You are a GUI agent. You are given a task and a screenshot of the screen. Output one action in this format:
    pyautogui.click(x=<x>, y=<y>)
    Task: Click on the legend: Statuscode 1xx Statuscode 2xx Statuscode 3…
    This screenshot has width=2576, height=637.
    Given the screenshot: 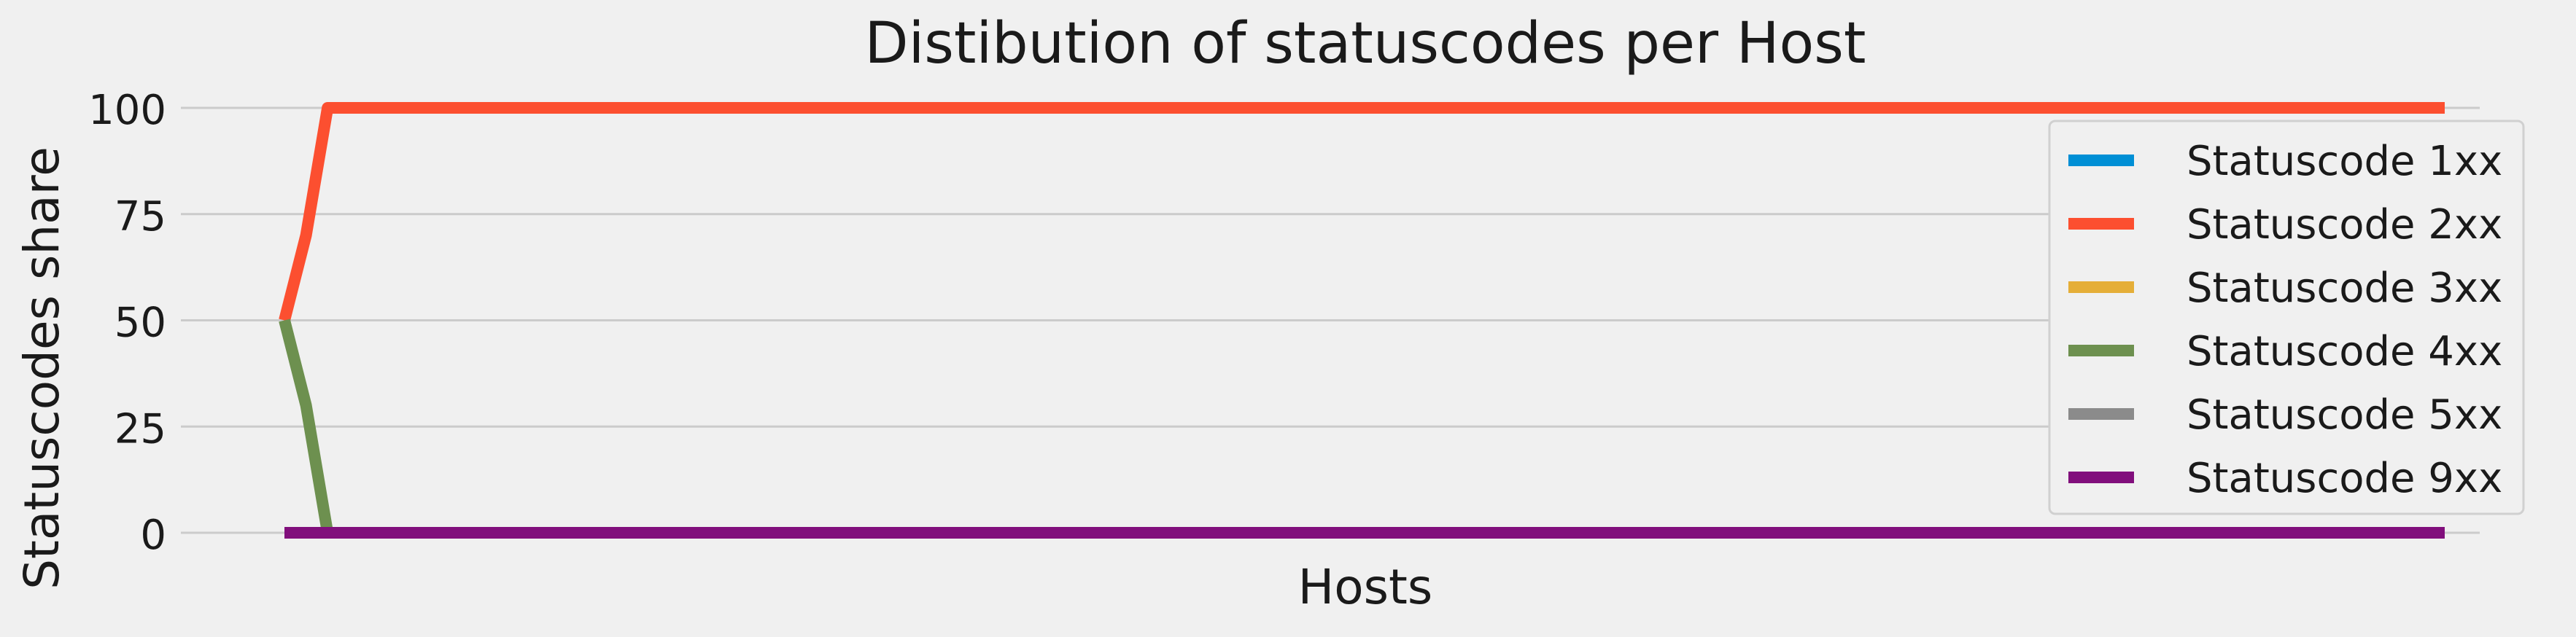 What is the action you would take?
    pyautogui.click(x=2287, y=317)
    